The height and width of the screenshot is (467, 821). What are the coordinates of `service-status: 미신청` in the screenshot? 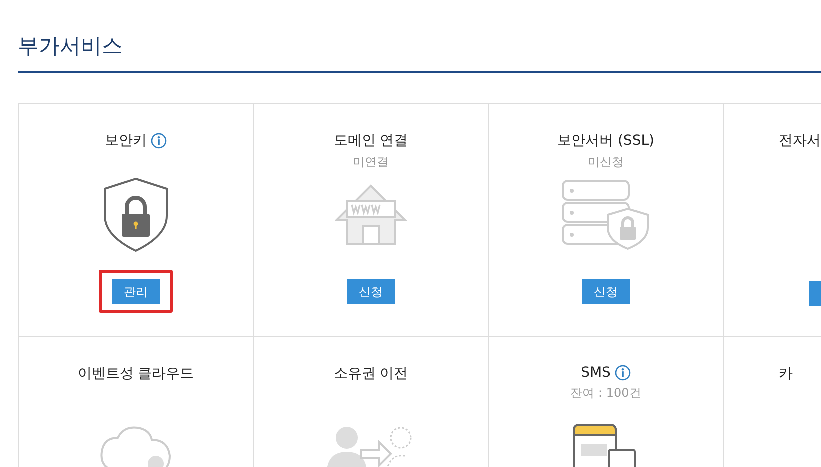 It's located at (606, 162).